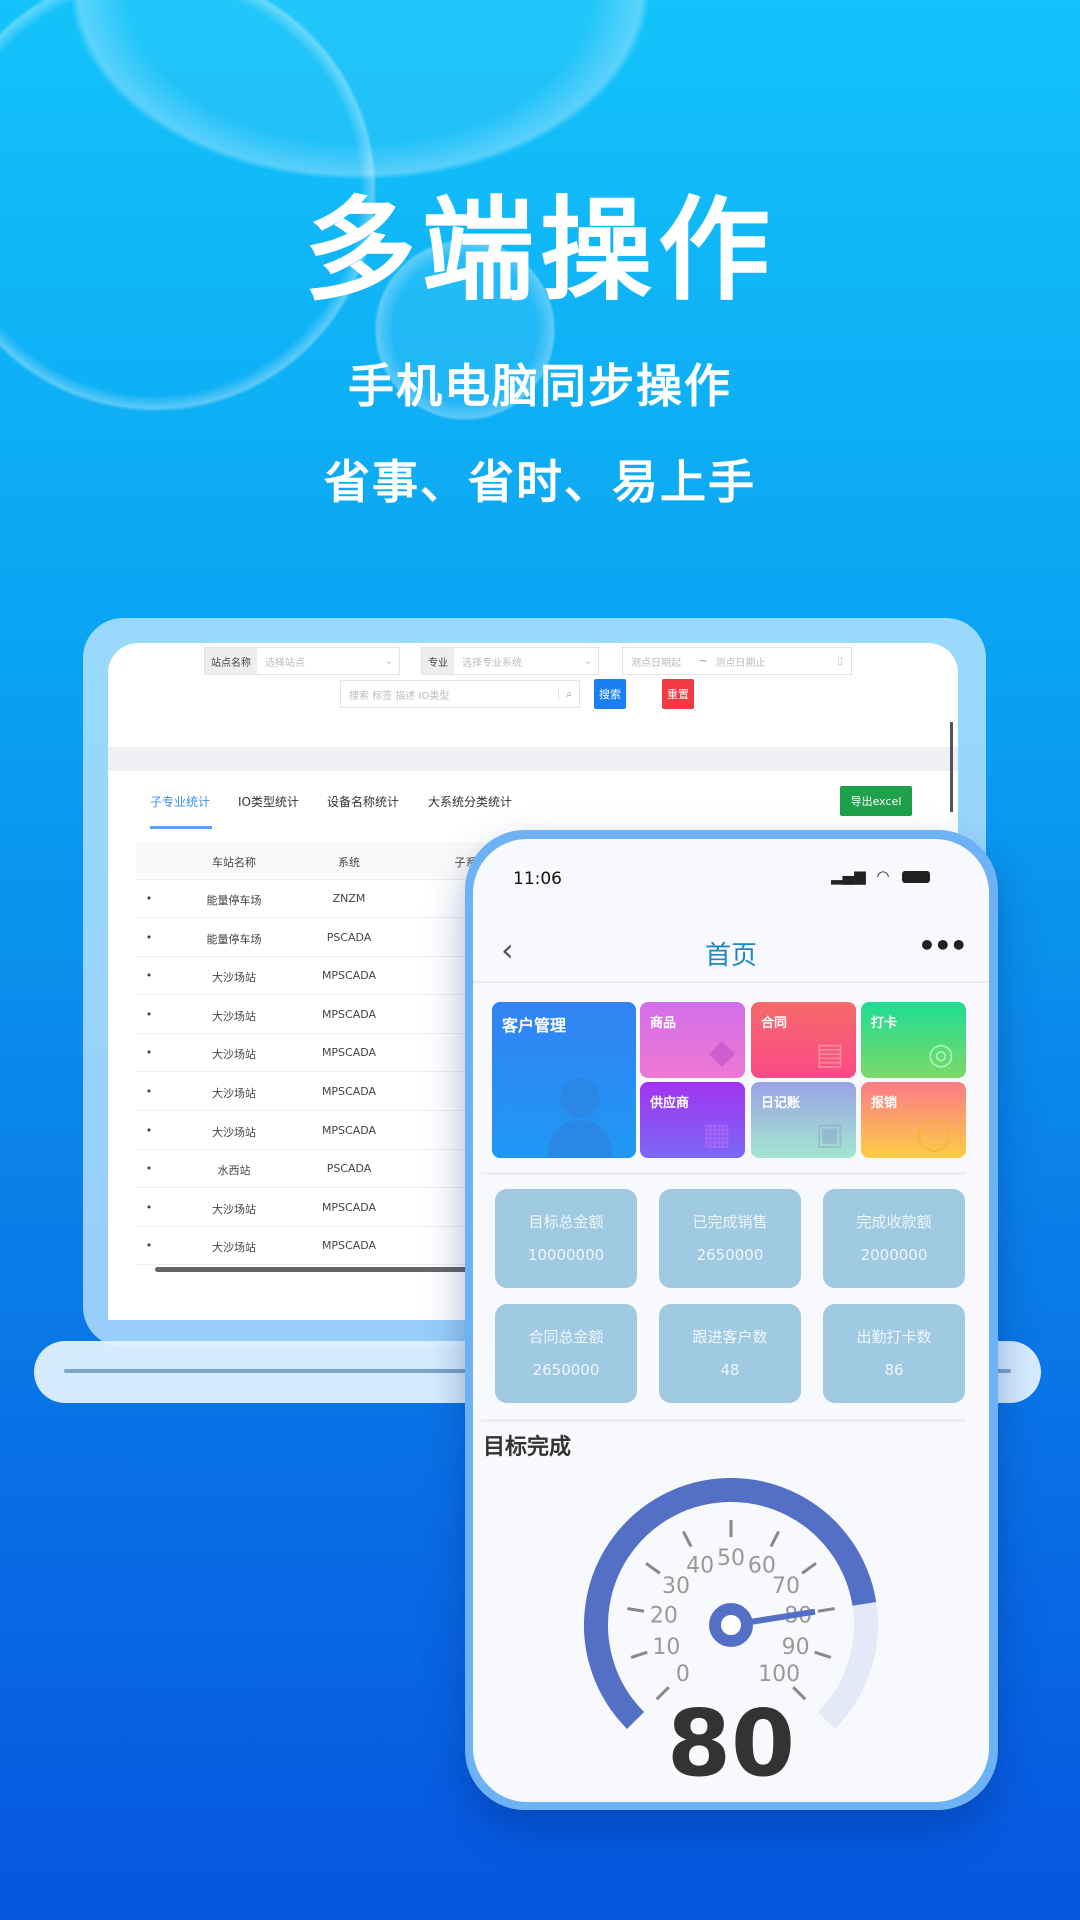 The height and width of the screenshot is (1920, 1080). I want to click on tab-device-name: 设备名称统计, so click(363, 801).